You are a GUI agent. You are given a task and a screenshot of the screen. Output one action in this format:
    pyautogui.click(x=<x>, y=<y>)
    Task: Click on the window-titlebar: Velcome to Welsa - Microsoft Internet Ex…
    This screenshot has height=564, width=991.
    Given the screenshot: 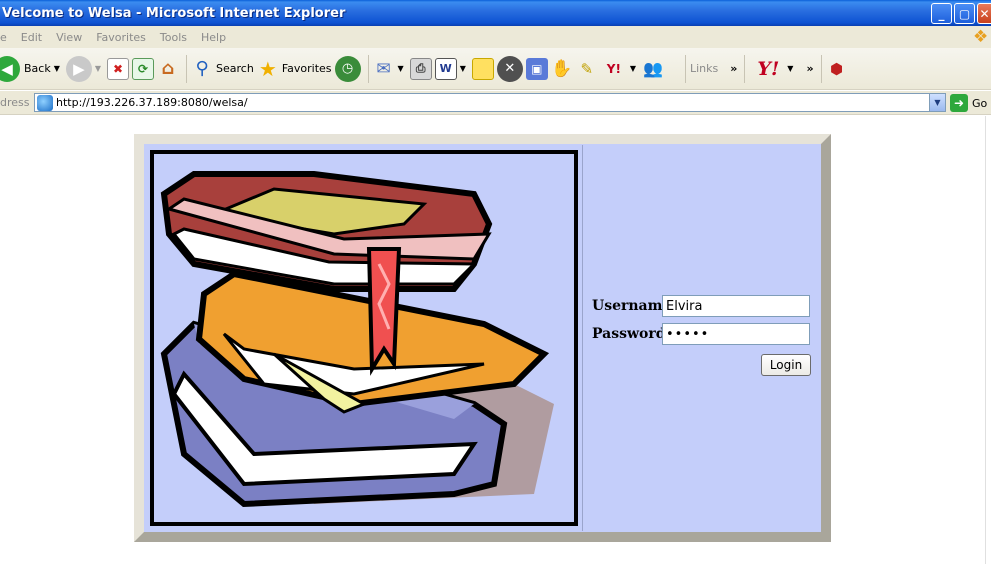 What is the action you would take?
    pyautogui.click(x=495, y=13)
    